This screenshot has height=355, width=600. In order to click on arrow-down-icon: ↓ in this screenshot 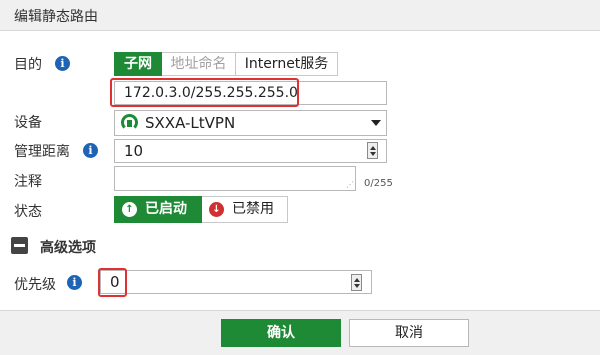, I will do `click(216, 209)`.